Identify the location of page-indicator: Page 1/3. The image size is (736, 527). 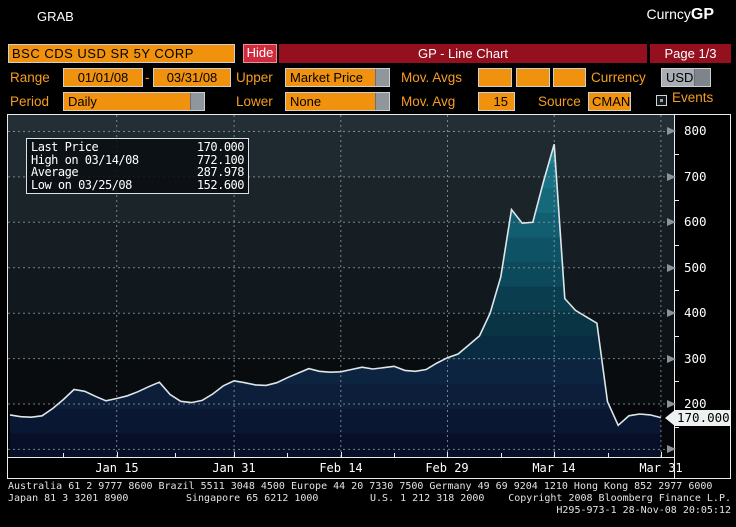
(690, 53).